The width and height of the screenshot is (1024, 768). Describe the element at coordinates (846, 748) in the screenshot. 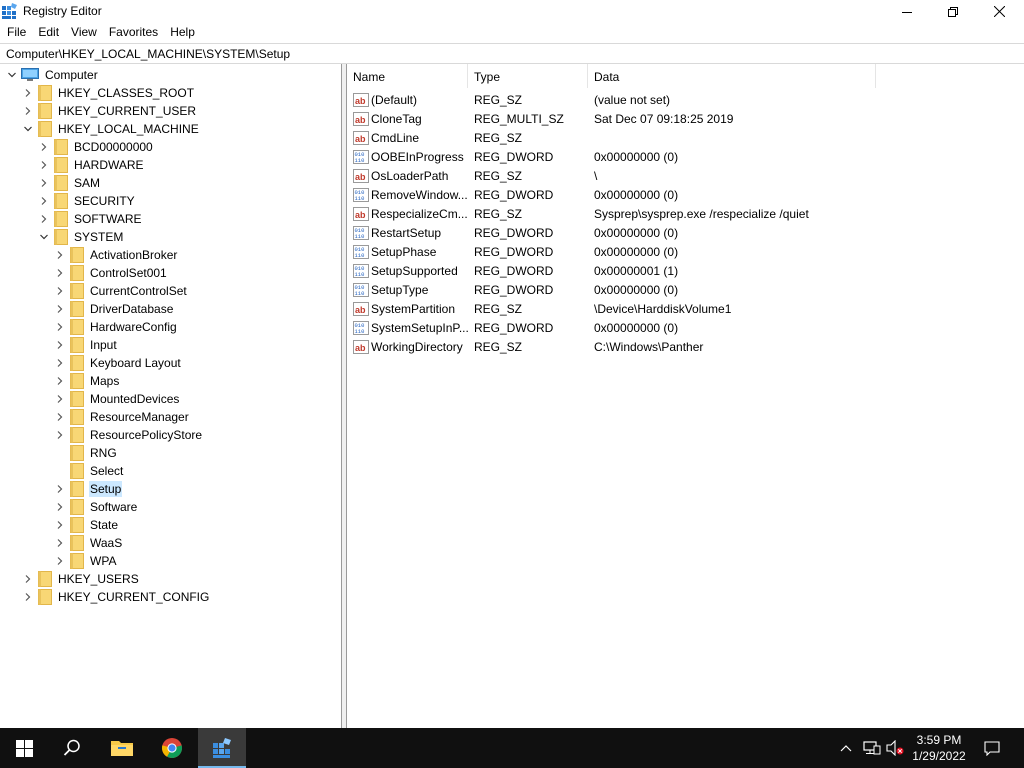

I see `show-hidden-icons-button` at that location.